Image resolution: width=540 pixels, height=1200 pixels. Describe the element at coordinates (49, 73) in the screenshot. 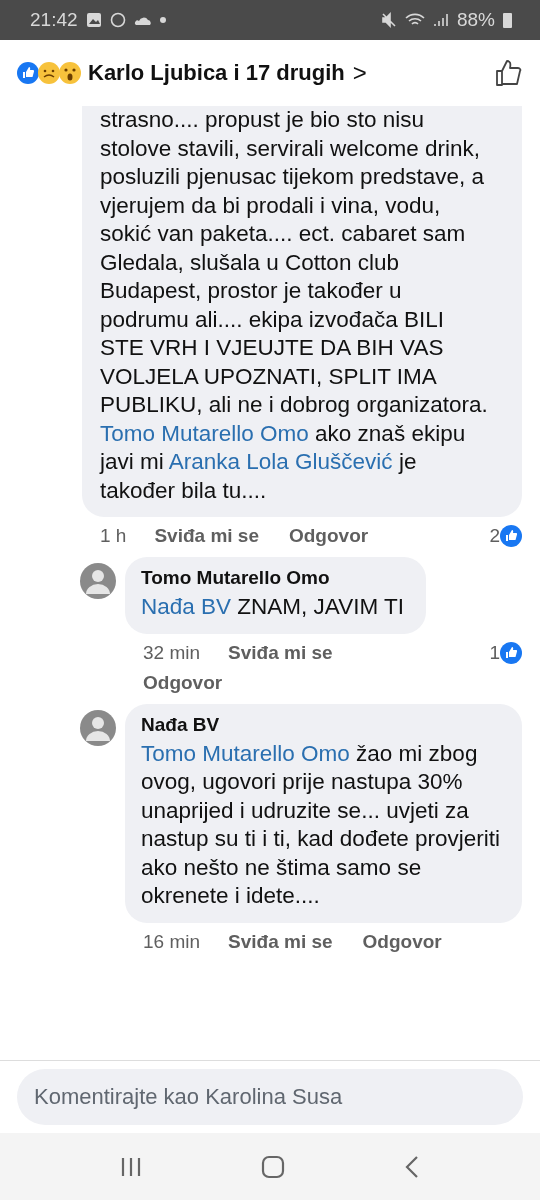

I see `reaction-icons` at that location.